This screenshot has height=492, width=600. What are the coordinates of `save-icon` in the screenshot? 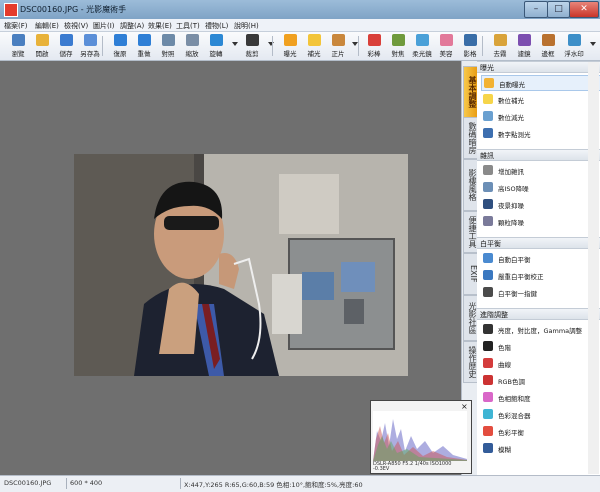 It's located at (66, 40).